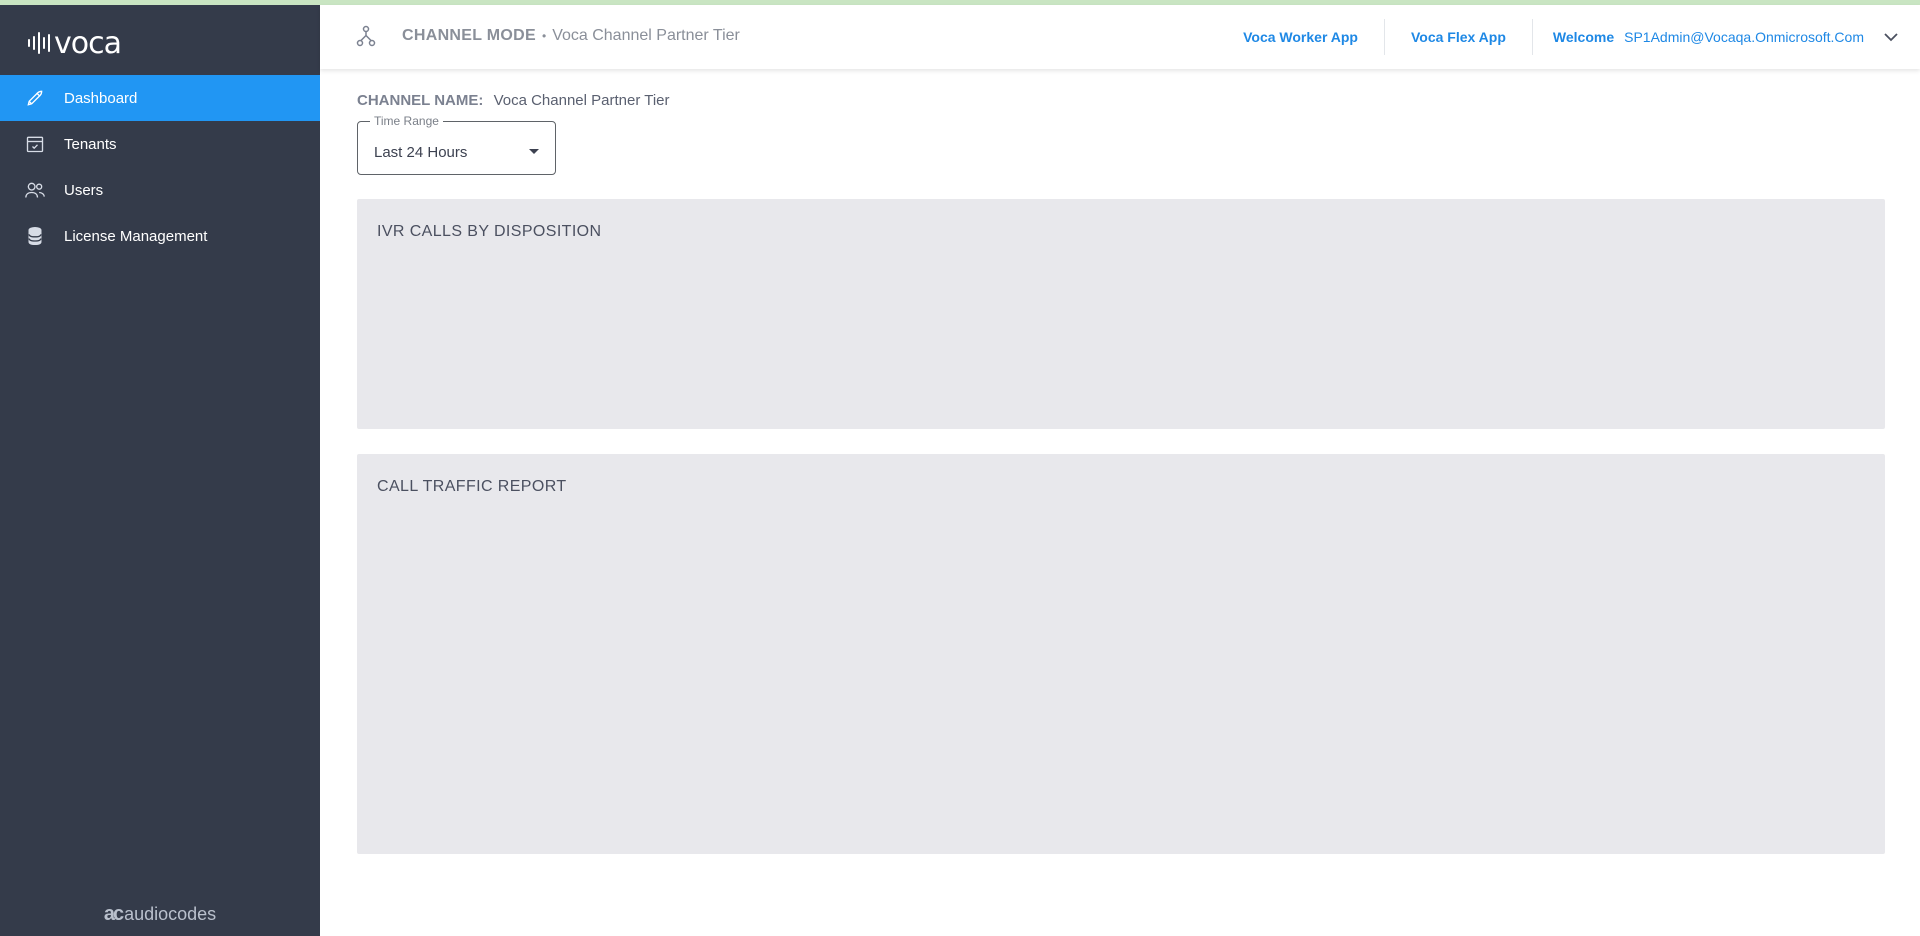 The image size is (1920, 936). Describe the element at coordinates (84, 190) in the screenshot. I see `sidebar-item-label: Users` at that location.